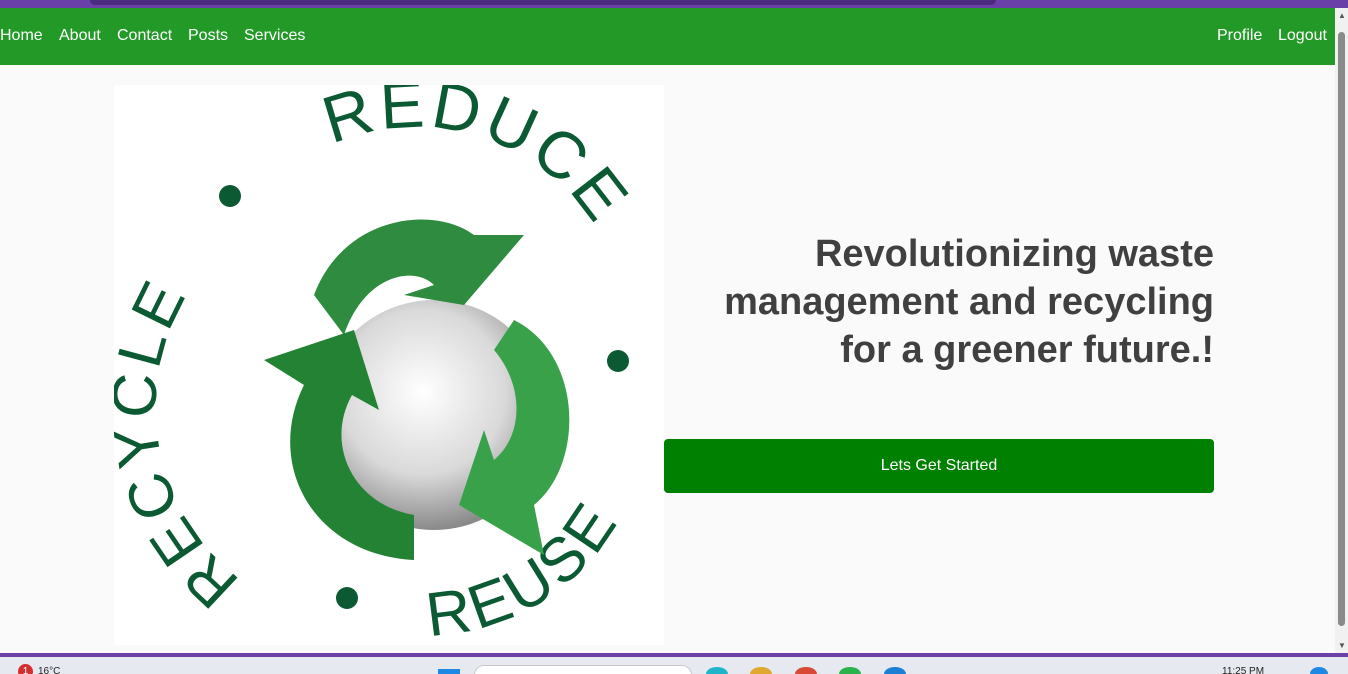 Image resolution: width=1348 pixels, height=674 pixels. I want to click on svg-text: REDUCE, so click(479, 160).